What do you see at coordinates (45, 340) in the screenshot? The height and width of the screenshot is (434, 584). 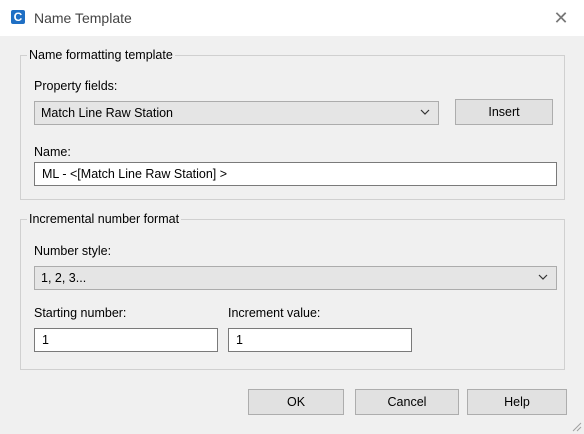 I see `starting-number-value: 1` at bounding box center [45, 340].